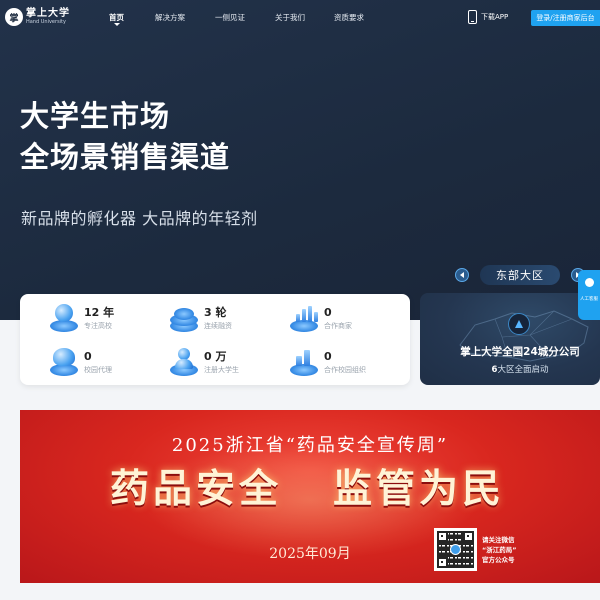 The image size is (600, 600). What do you see at coordinates (196, 489) in the screenshot?
I see `banner-slogan-left: 药品安全` at bounding box center [196, 489].